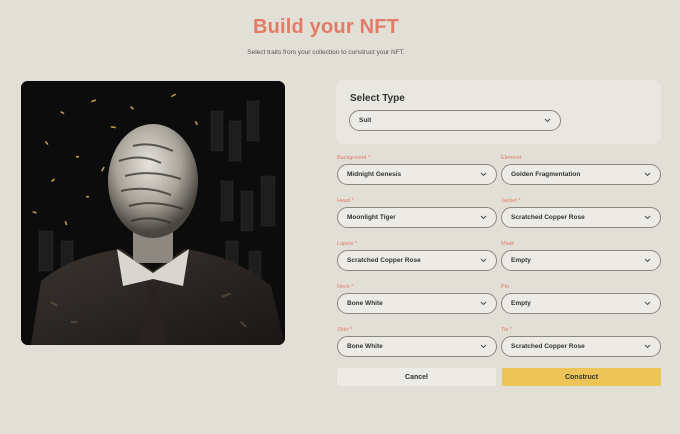 Image resolution: width=680 pixels, height=434 pixels. What do you see at coordinates (343, 287) in the screenshot?
I see `field-label: Neck` at bounding box center [343, 287].